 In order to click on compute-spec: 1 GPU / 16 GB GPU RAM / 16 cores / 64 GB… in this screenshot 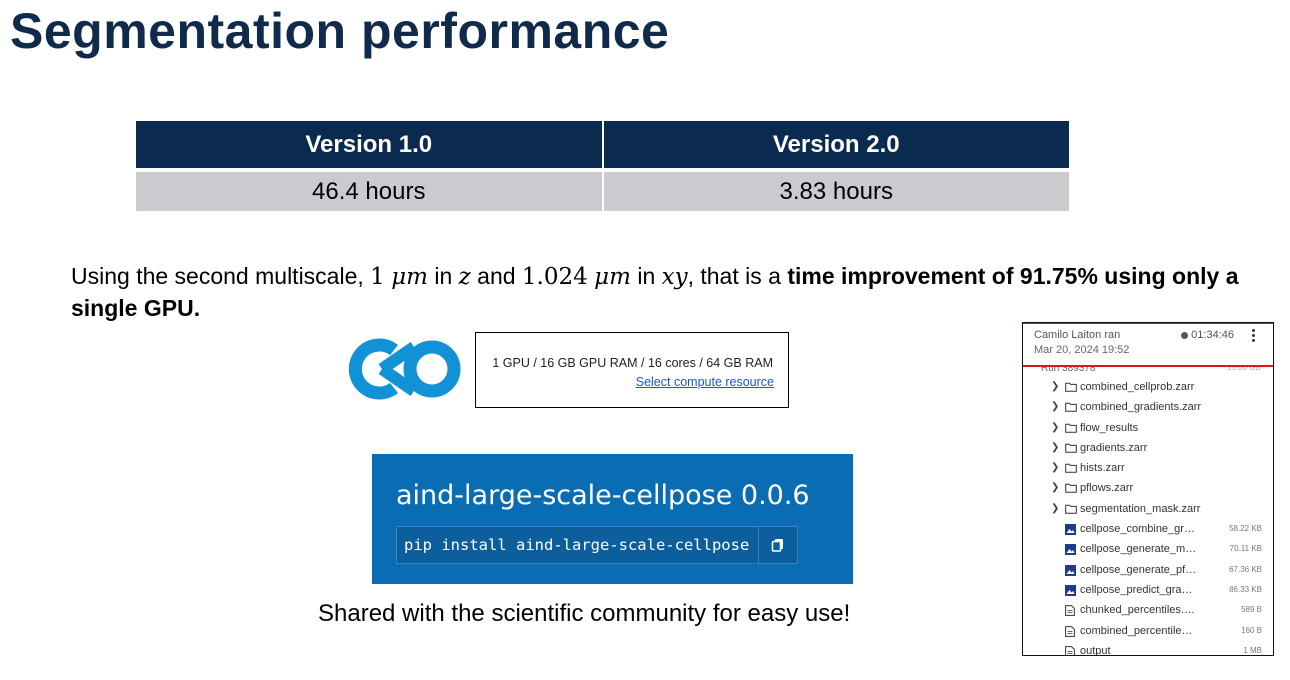, I will do `click(632, 363)`.